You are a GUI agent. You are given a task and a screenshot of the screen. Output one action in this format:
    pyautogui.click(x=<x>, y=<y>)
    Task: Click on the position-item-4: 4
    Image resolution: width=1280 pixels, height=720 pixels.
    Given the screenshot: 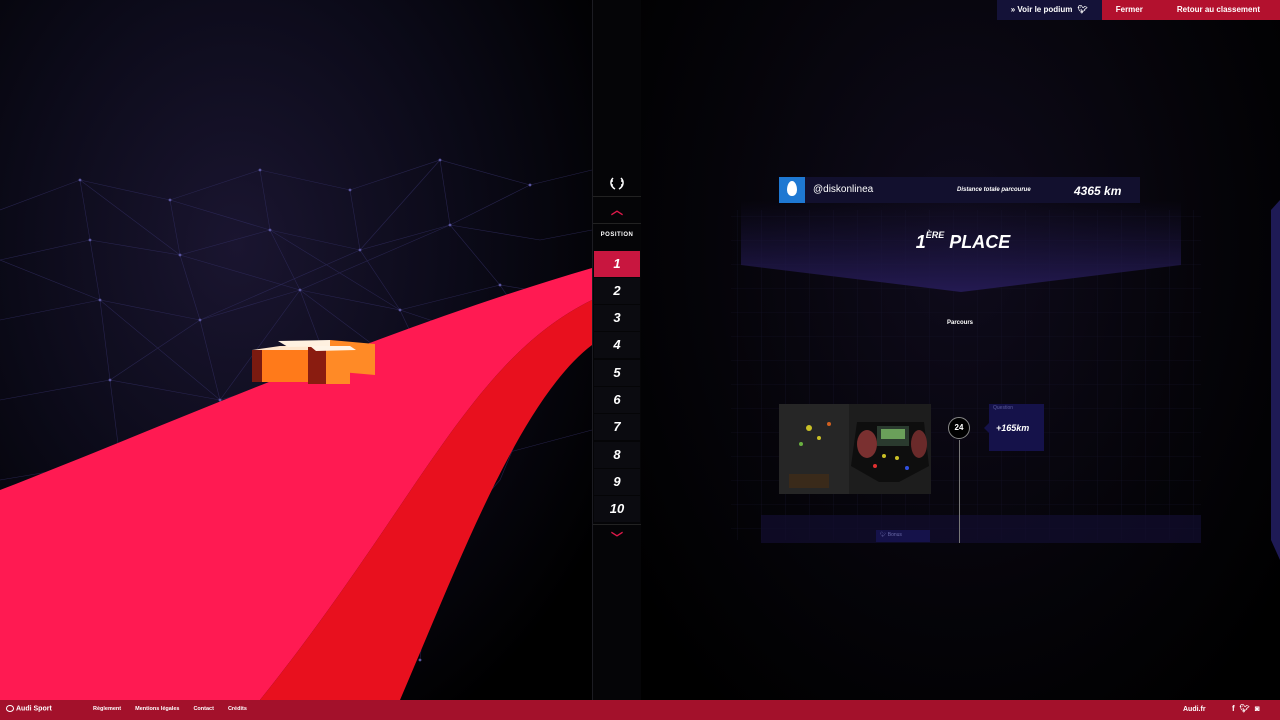 What is the action you would take?
    pyautogui.click(x=617, y=345)
    